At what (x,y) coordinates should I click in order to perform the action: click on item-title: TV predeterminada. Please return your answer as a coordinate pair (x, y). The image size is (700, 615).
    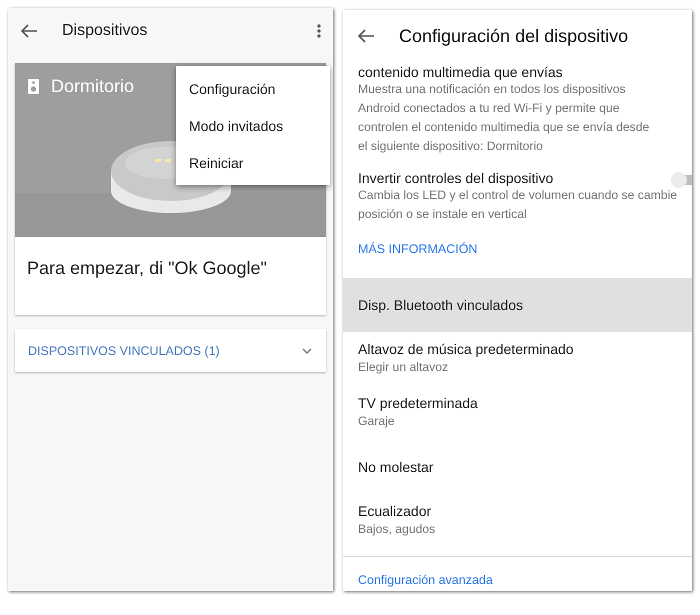
    Looking at the image, I should click on (418, 403).